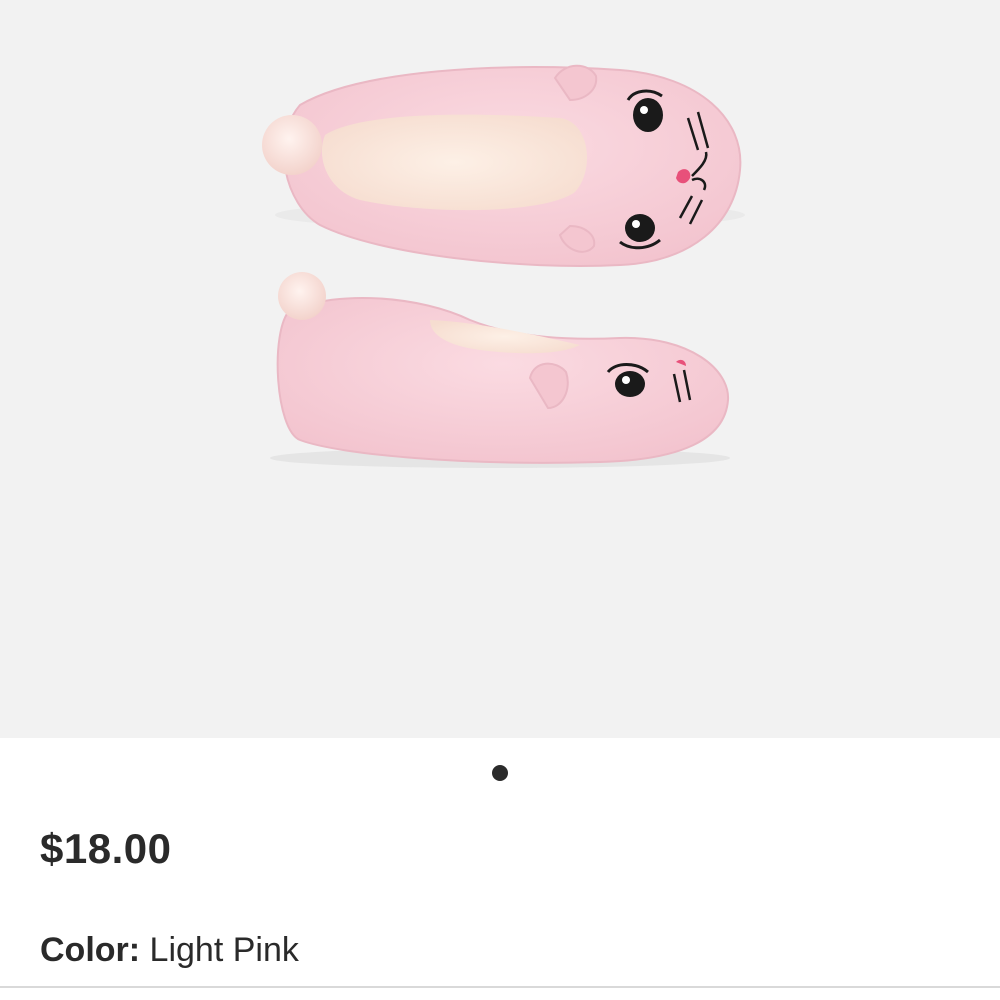 Image resolution: width=1000 pixels, height=1000 pixels. What do you see at coordinates (503, 165) in the screenshot?
I see `top-slipper` at bounding box center [503, 165].